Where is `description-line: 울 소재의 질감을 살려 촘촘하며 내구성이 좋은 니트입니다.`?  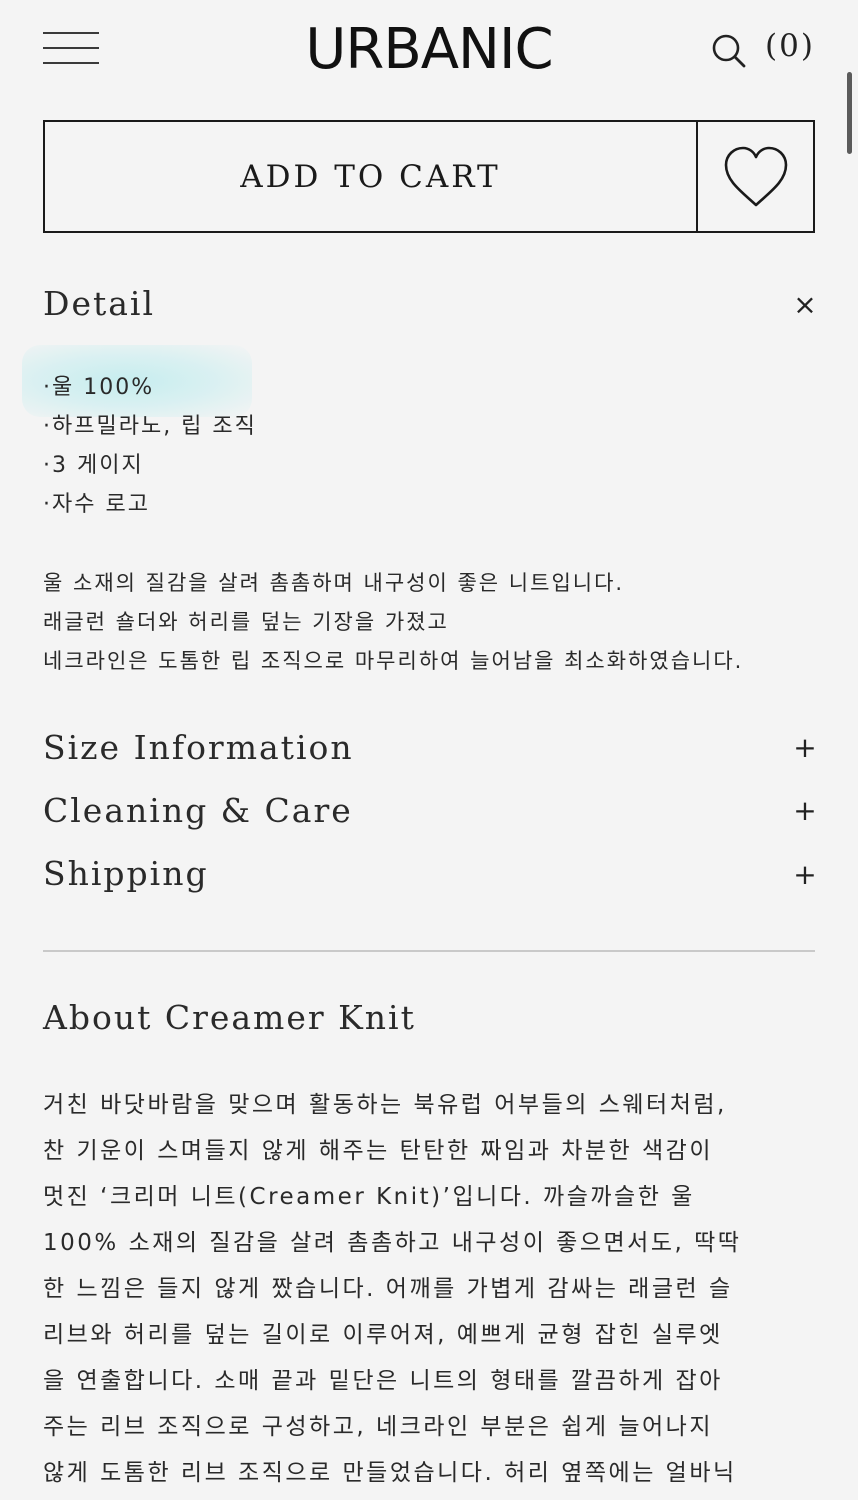 description-line: 울 소재의 질감을 살려 촘촘하며 내구성이 좋은 니트입니다. is located at coordinates (334, 583).